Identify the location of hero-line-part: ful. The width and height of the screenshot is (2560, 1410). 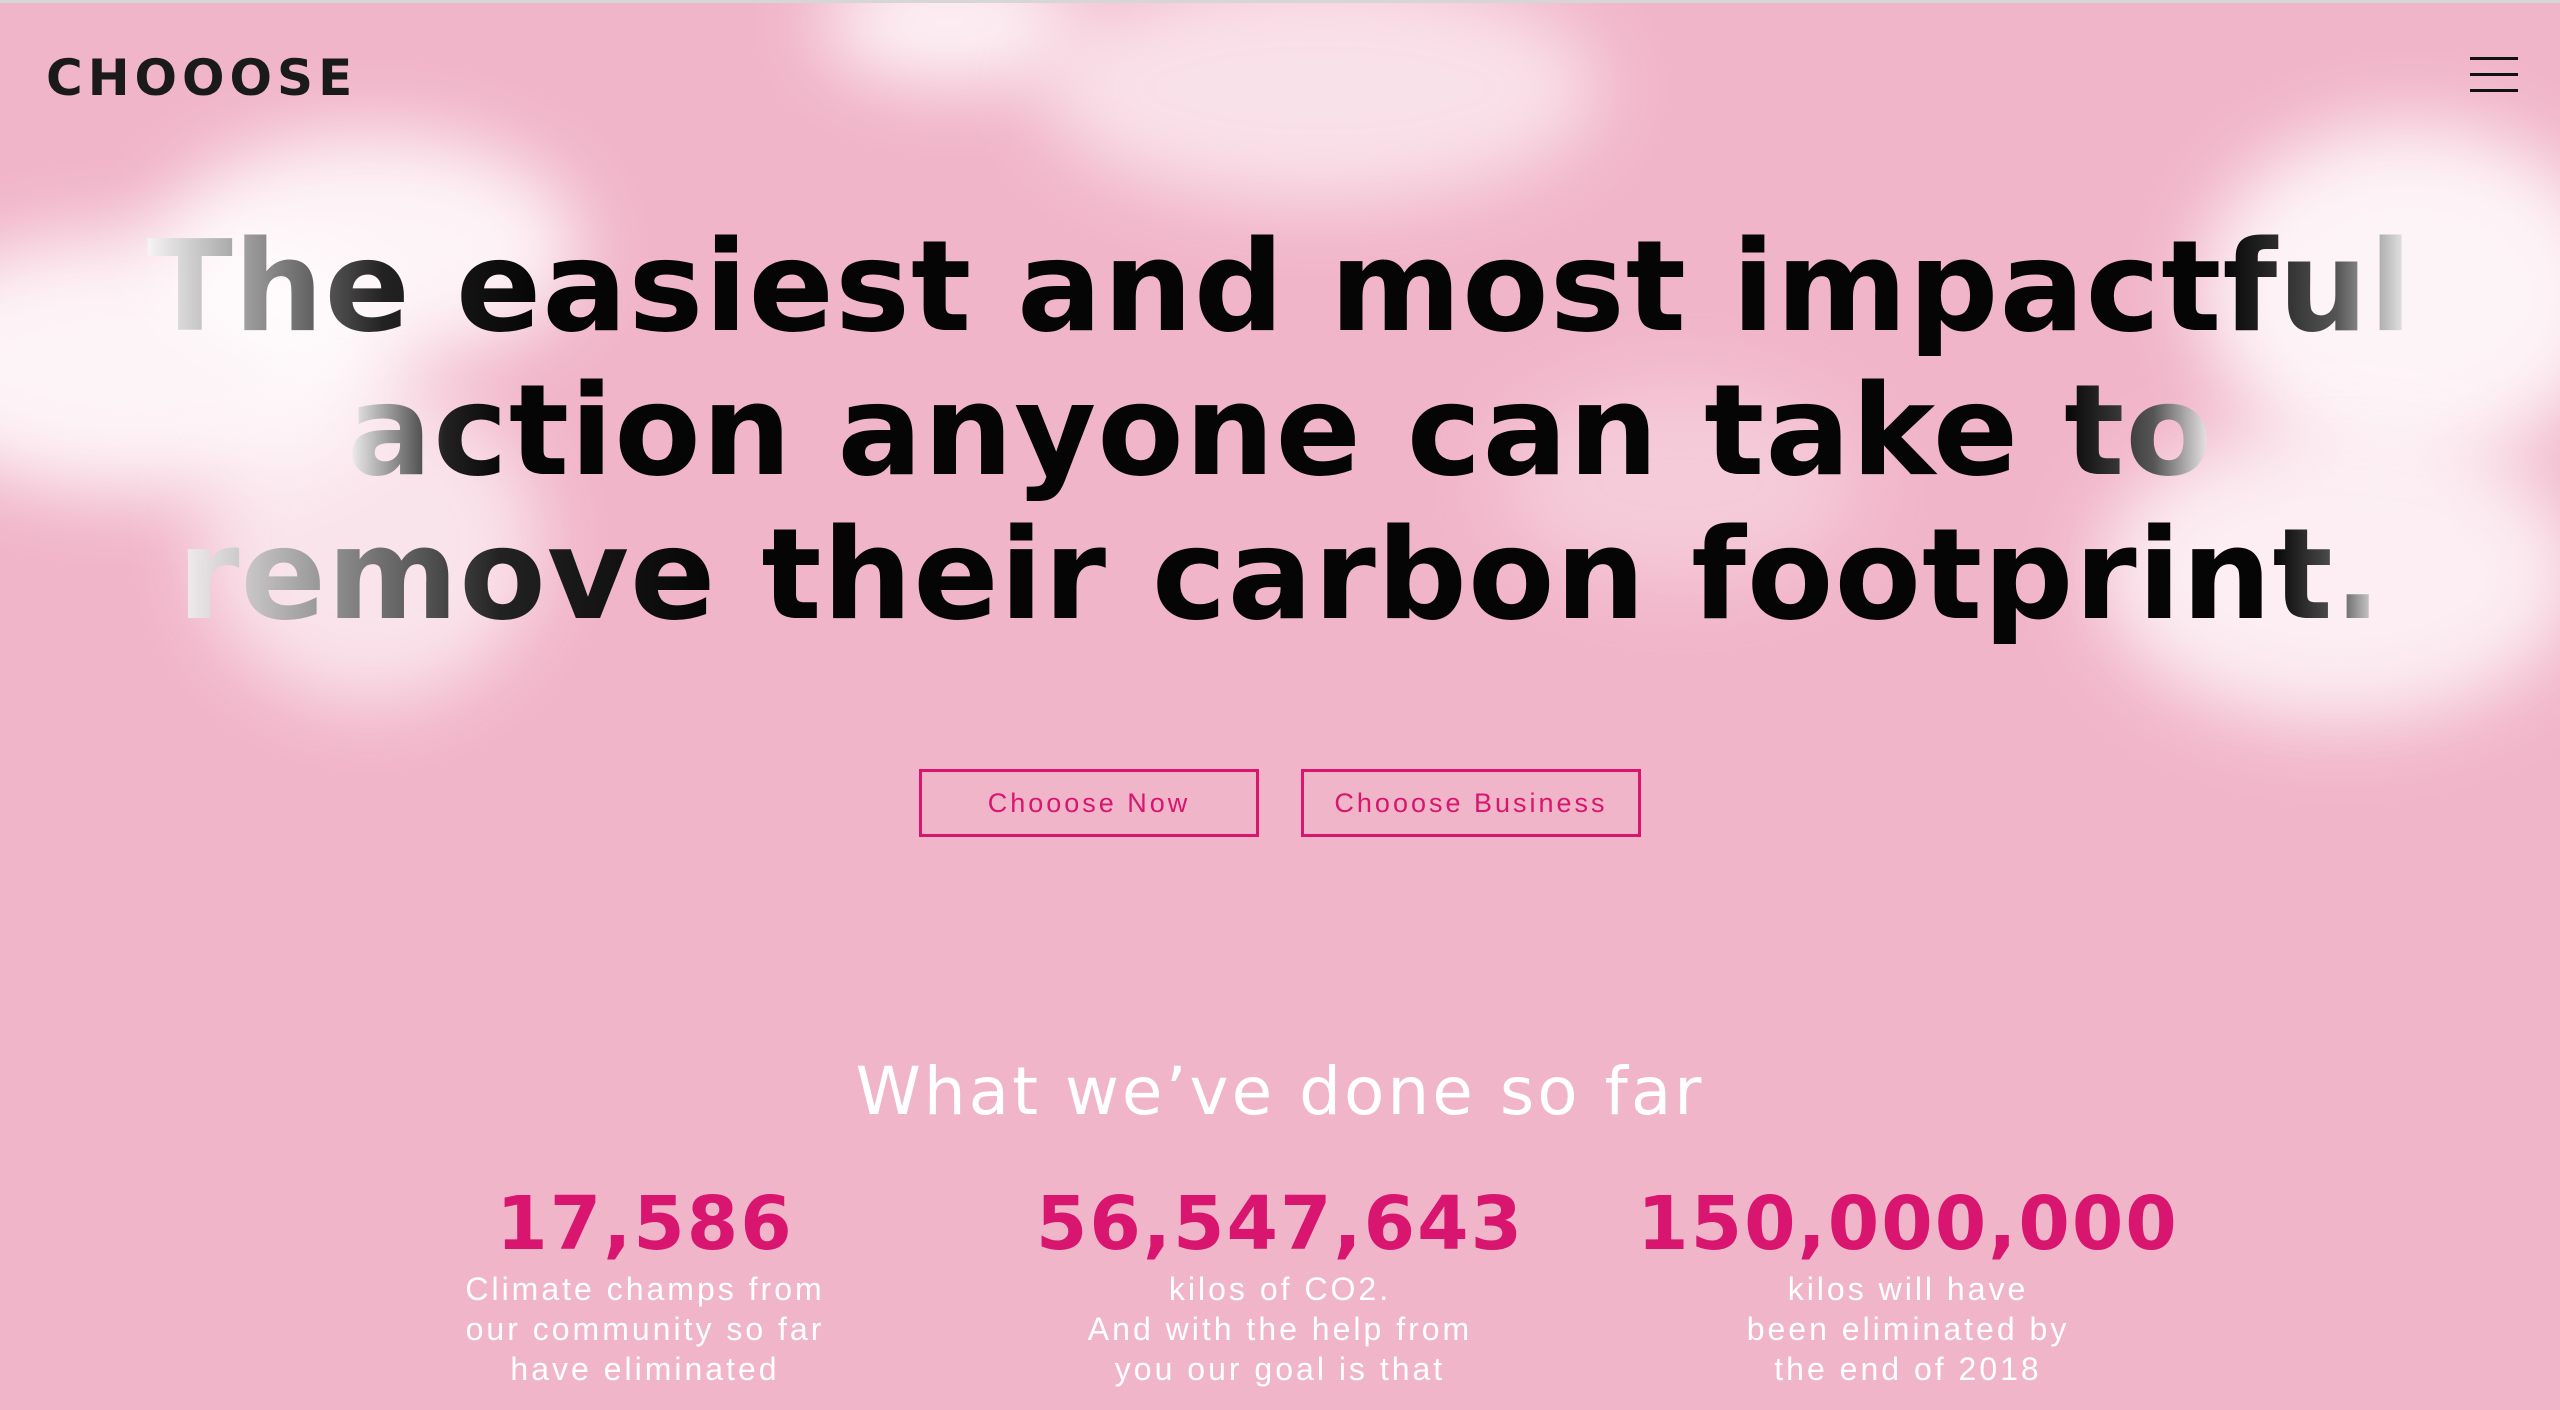
(2318, 286).